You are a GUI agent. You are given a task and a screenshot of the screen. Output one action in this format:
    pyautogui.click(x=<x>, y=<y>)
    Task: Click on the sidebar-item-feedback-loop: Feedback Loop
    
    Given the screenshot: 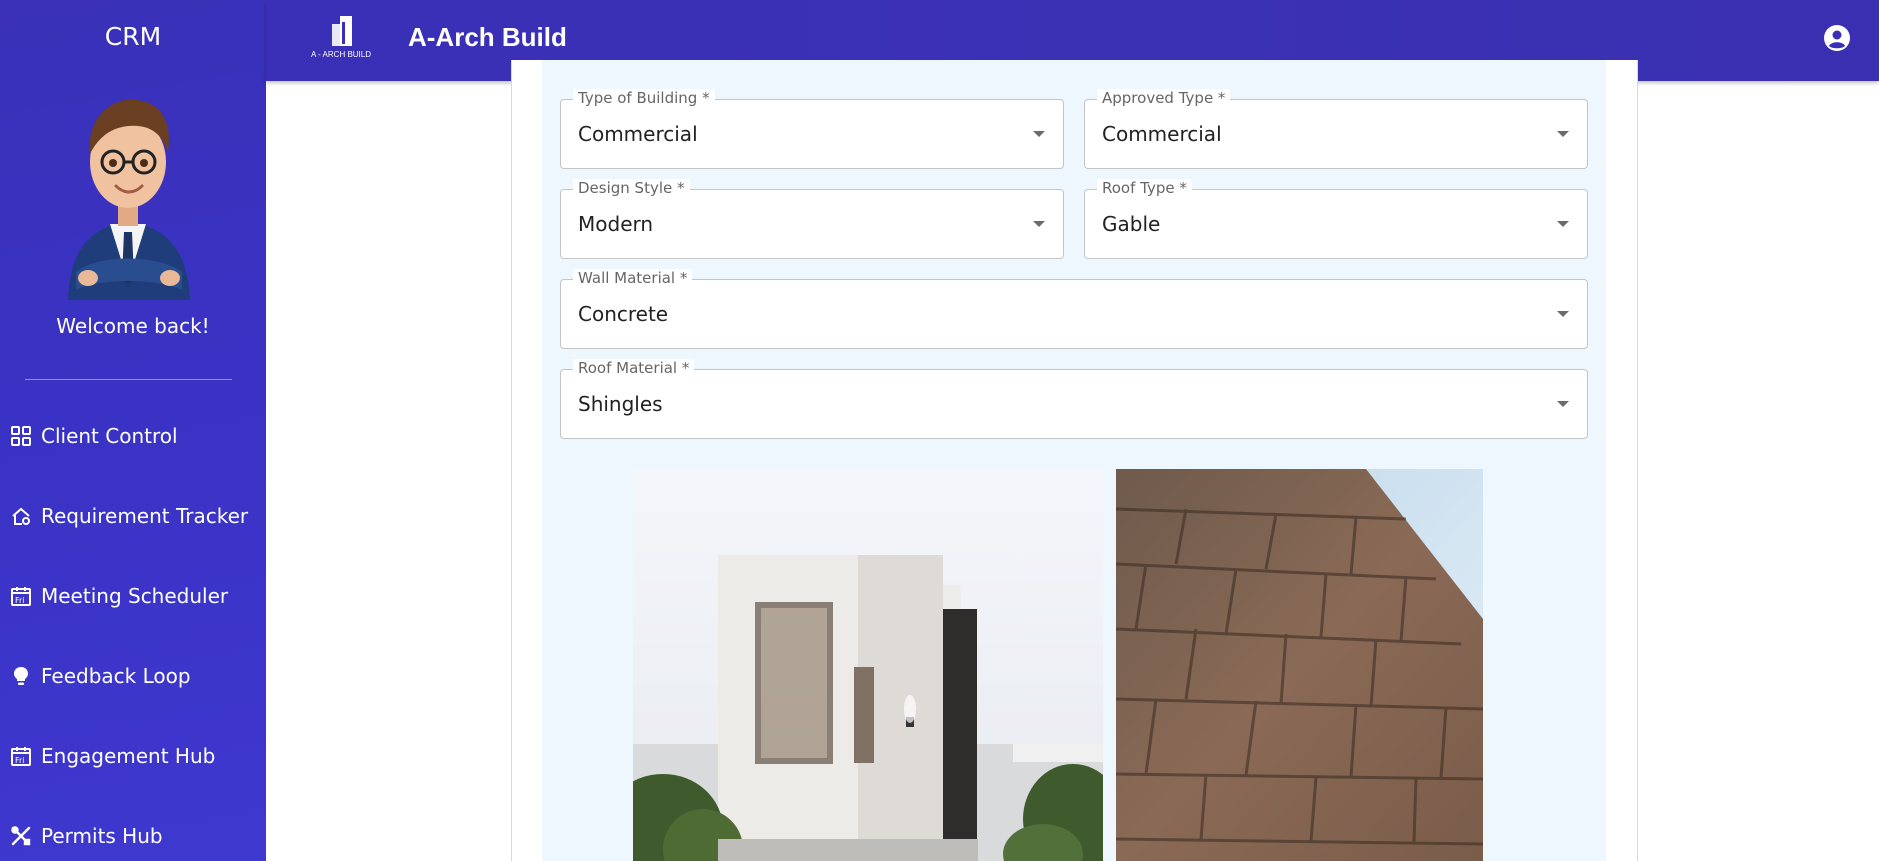 What is the action you would take?
    pyautogui.click(x=133, y=676)
    